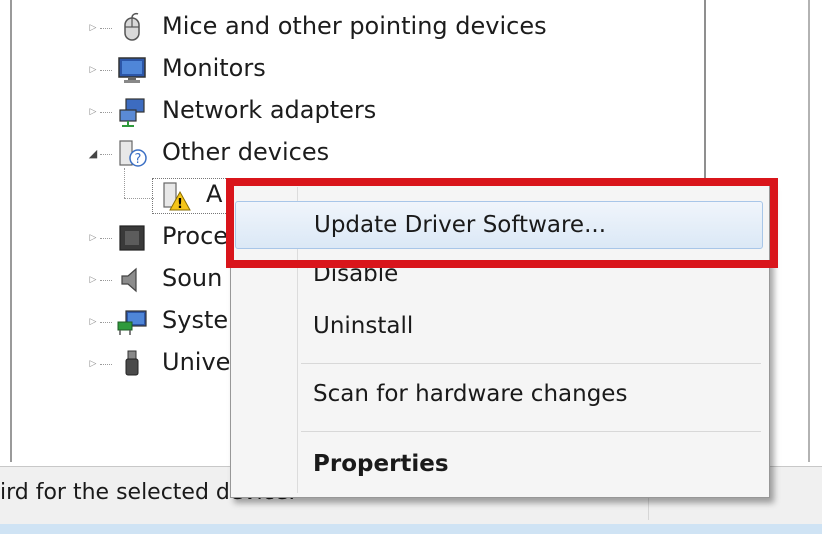 This screenshot has width=822, height=534. I want to click on menu-item-uninstall: Uninstall, so click(499, 327).